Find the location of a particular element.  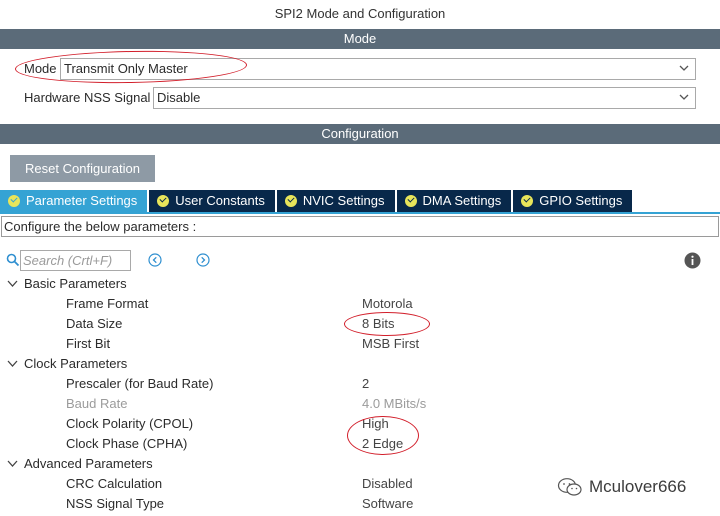

search-input is located at coordinates (75, 260).